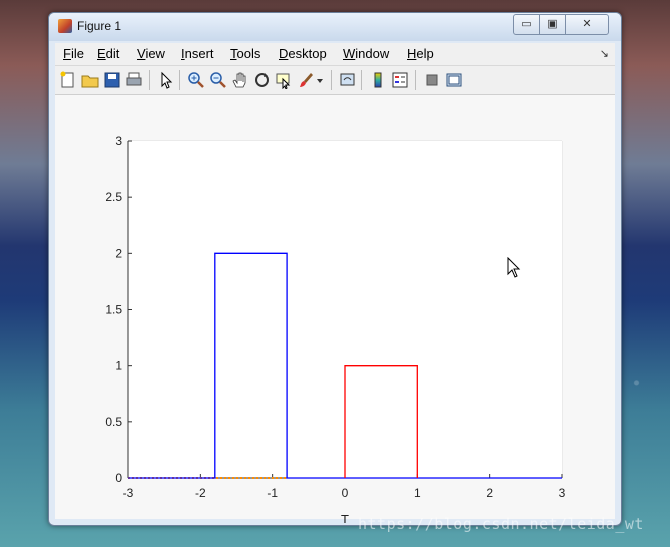 This screenshot has height=547, width=670. What do you see at coordinates (118, 141) in the screenshot?
I see `y-tick-label: 3` at bounding box center [118, 141].